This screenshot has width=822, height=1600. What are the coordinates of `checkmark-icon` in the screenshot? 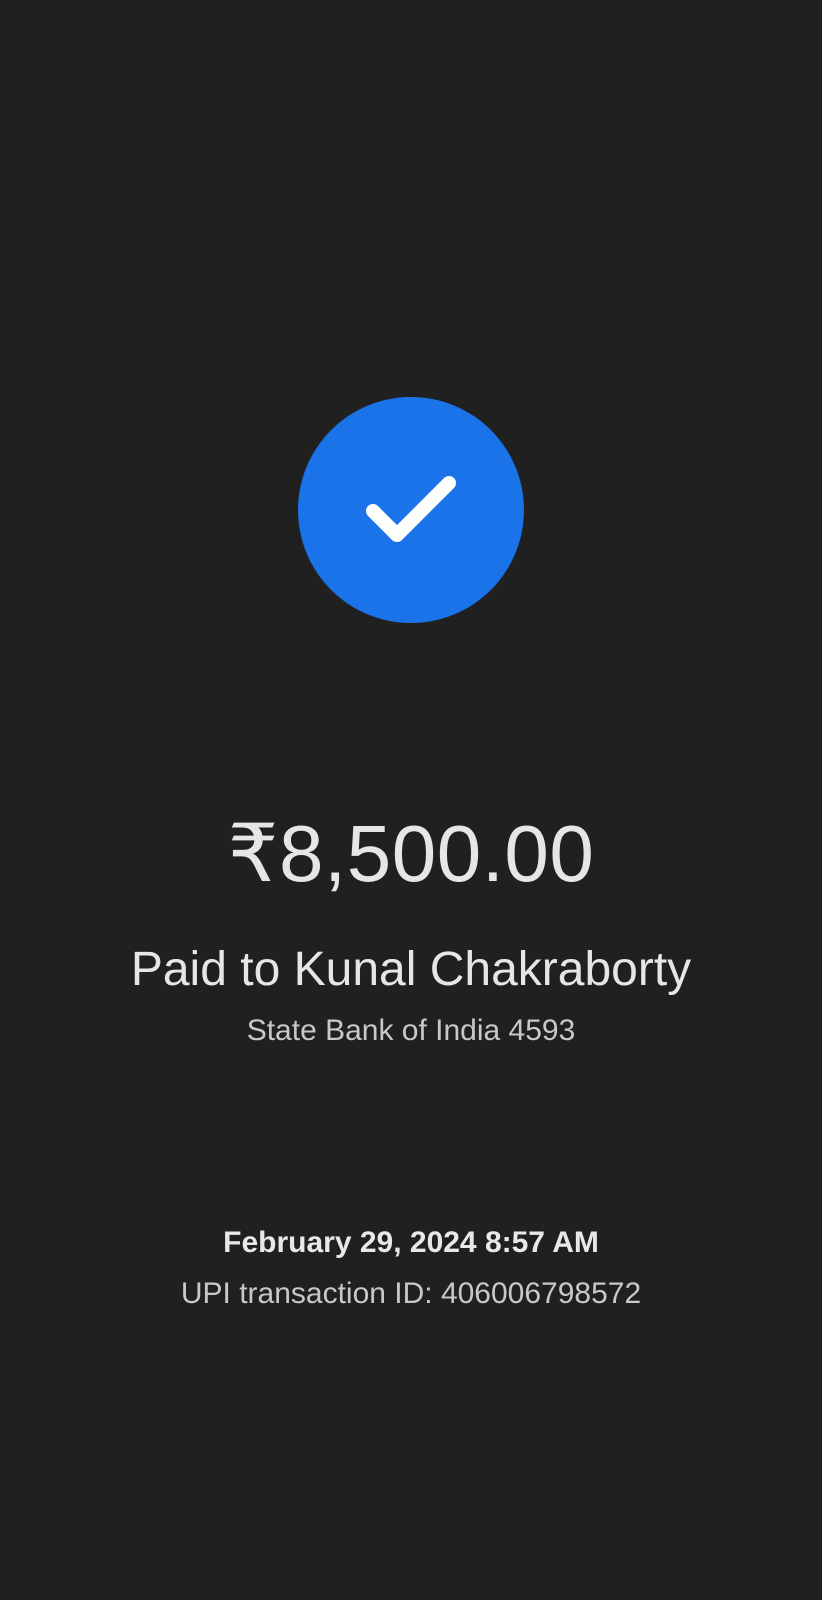 It's located at (411, 509).